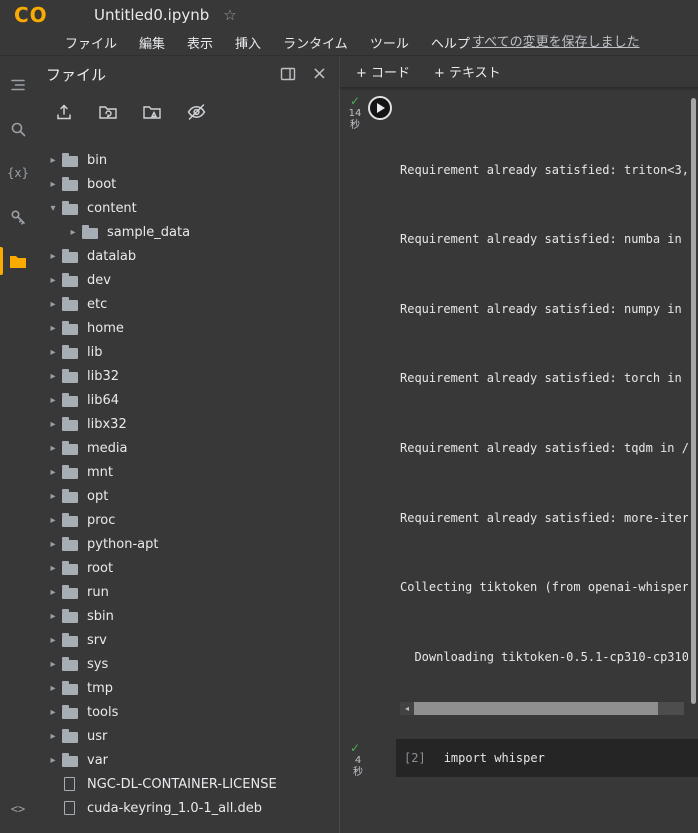 This screenshot has height=833, width=698. I want to click on tree-item: ▸ run, so click(187, 592).